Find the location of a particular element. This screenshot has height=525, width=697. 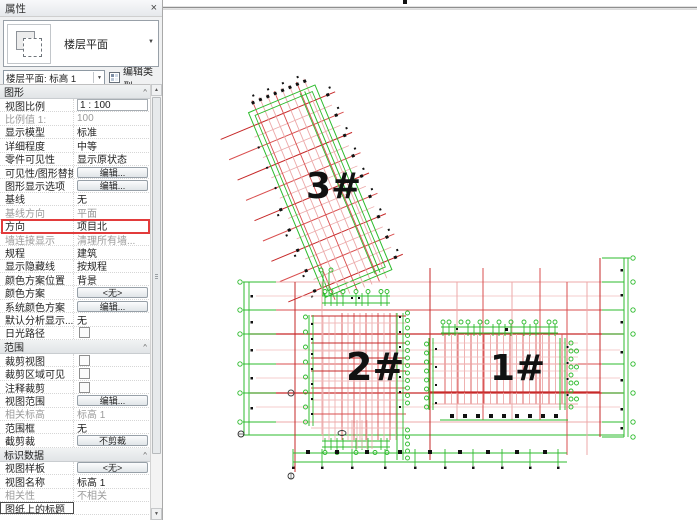

scroll-down-button: ▼ is located at coordinates (156, 514).